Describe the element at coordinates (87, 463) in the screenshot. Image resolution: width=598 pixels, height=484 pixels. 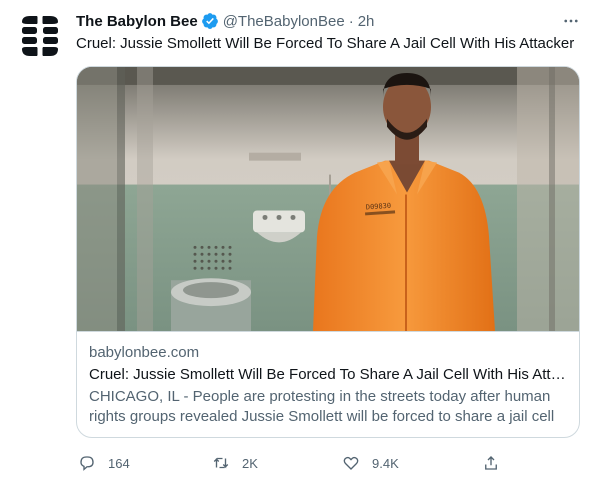
I see `reply-icon` at that location.